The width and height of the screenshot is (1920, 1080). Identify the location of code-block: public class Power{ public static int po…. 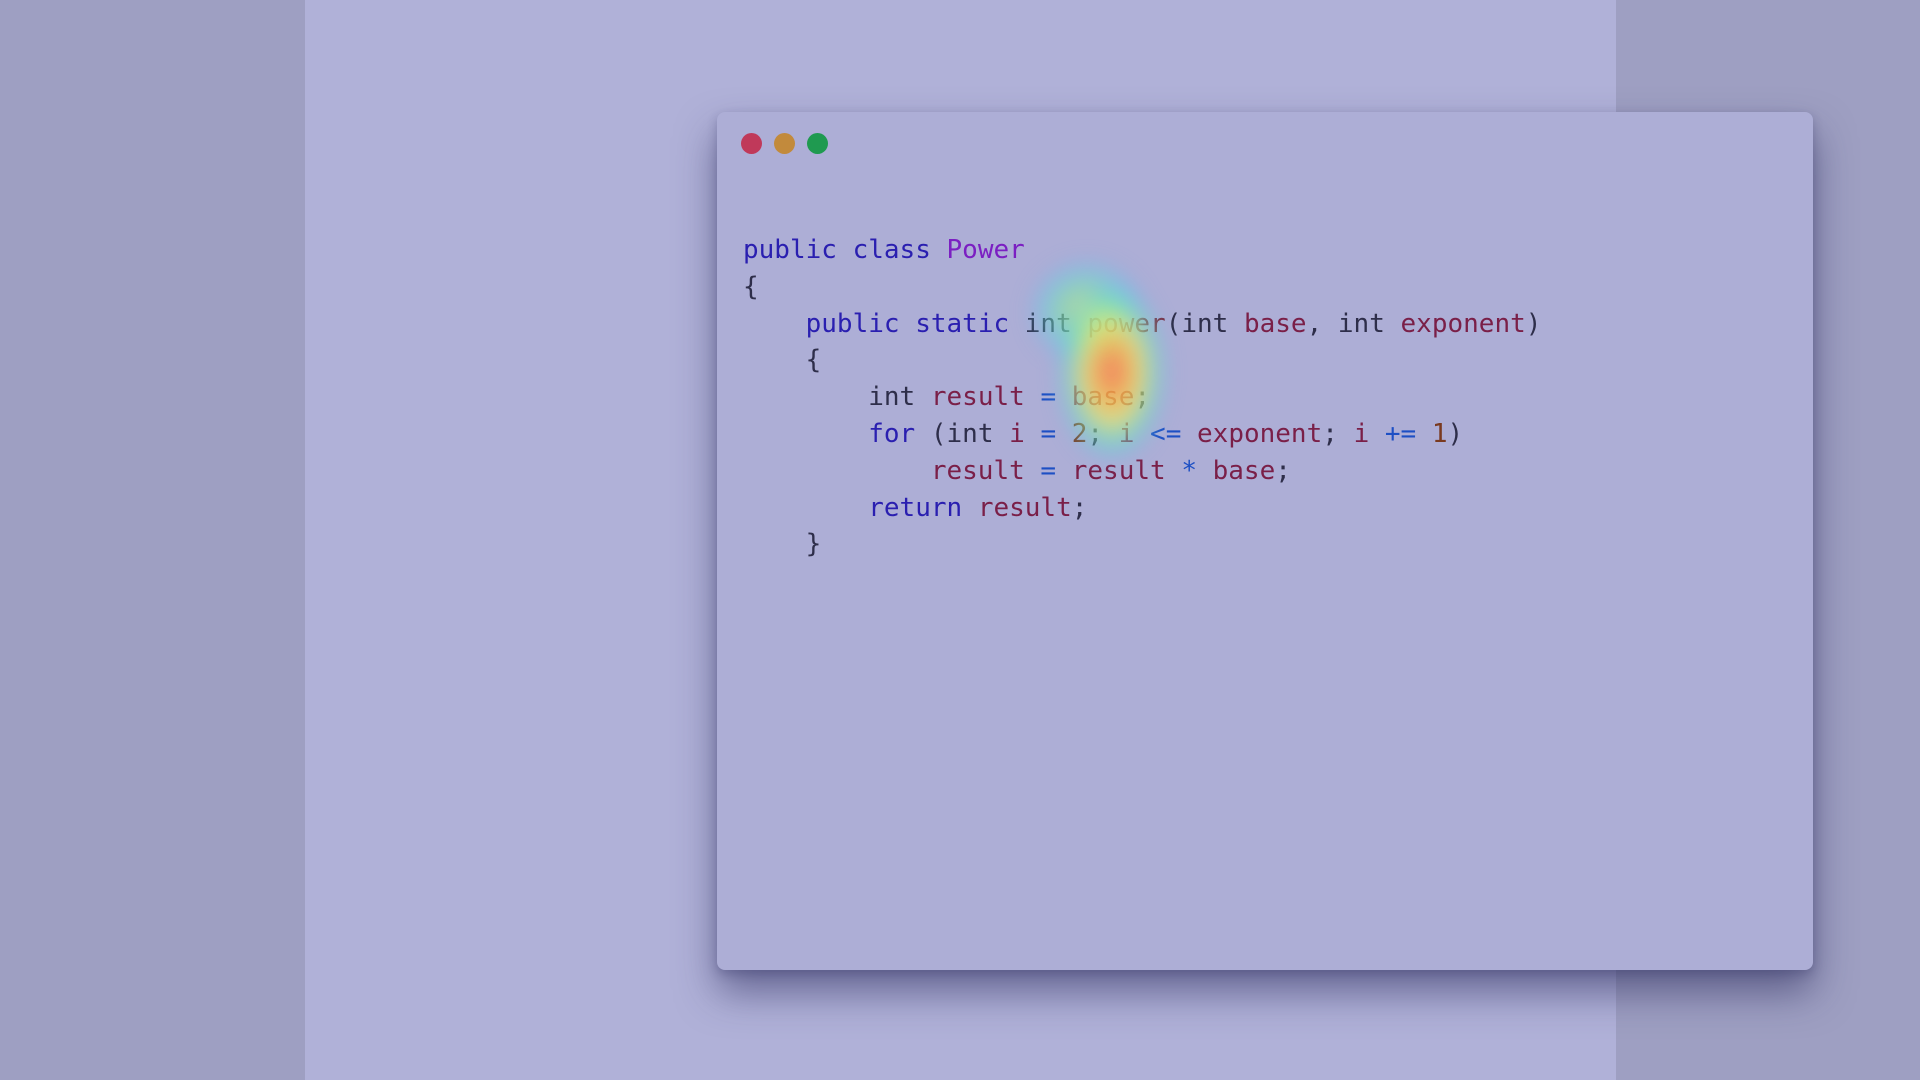
(1142, 397).